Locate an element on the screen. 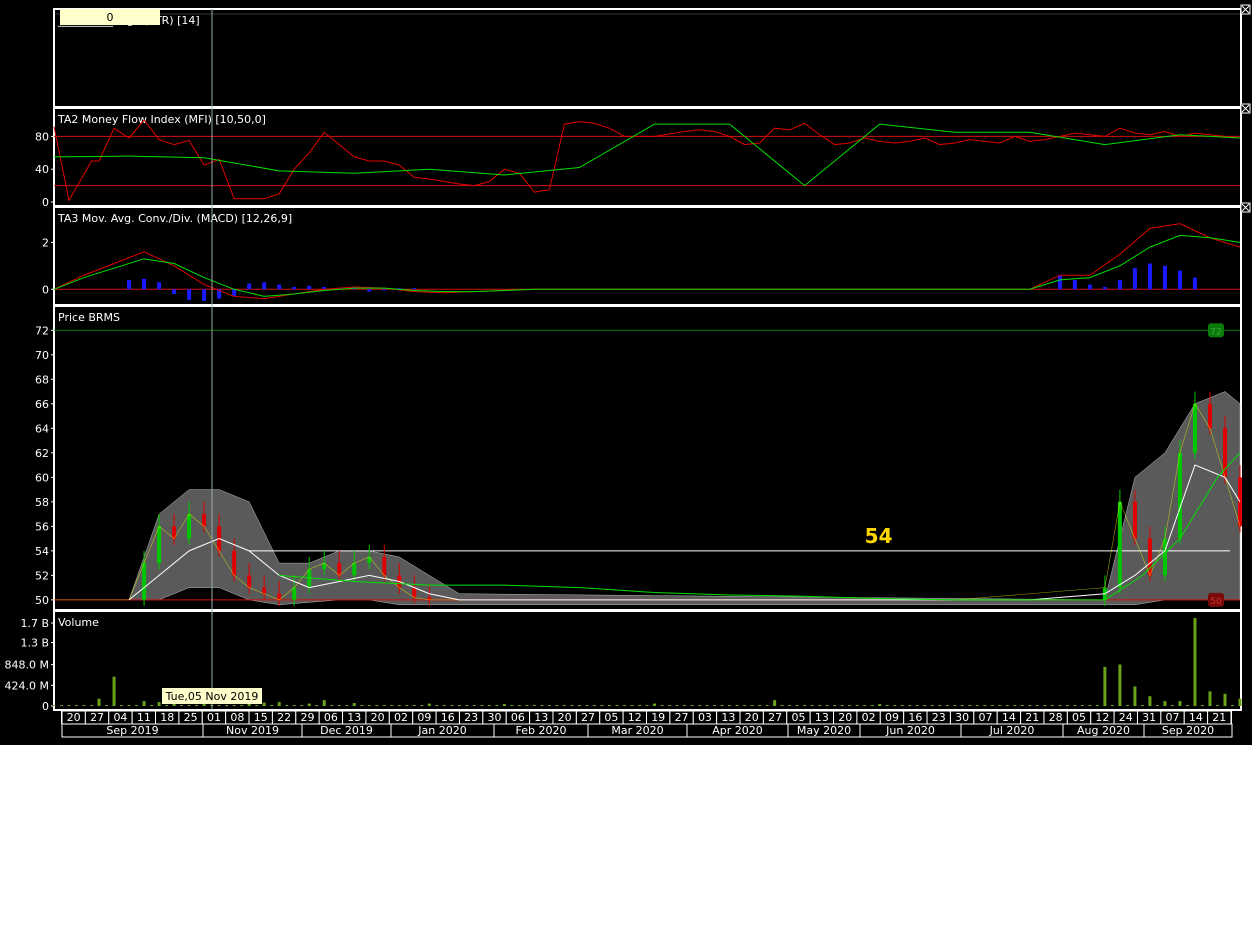 Image resolution: width=1252 pixels, height=939 pixels. y-tick-label: 70 is located at coordinates (42, 355).